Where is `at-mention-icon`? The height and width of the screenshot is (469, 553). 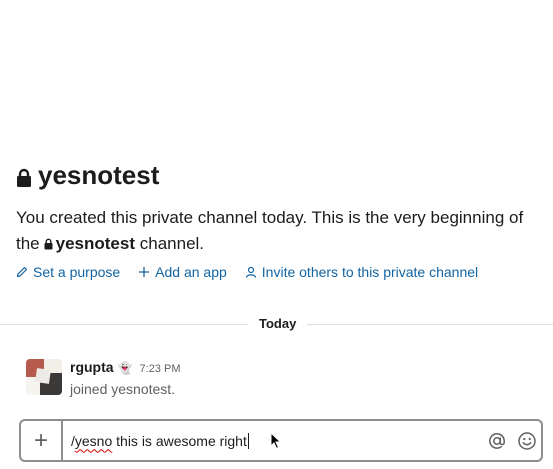 at-mention-icon is located at coordinates (497, 441).